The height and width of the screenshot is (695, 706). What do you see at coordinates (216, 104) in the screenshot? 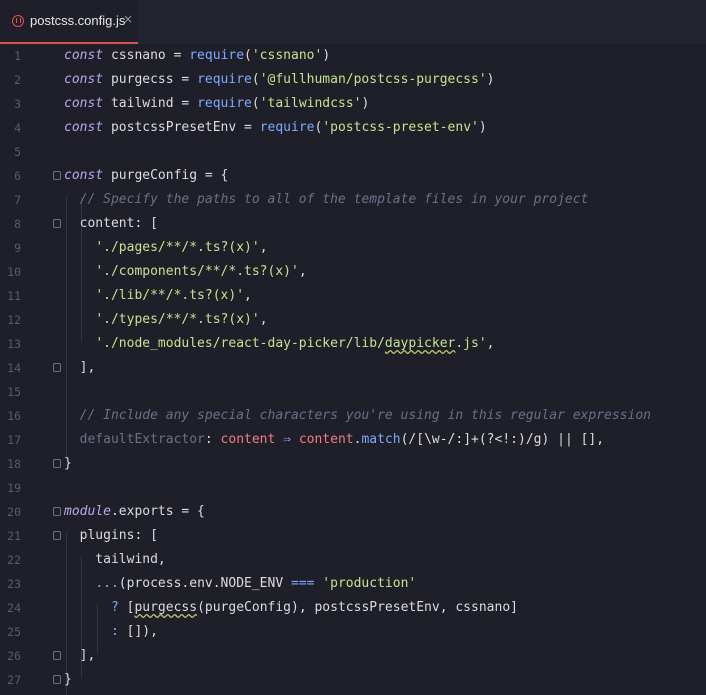
I see `code-text: const tailwind = require('tailwindcss')` at bounding box center [216, 104].